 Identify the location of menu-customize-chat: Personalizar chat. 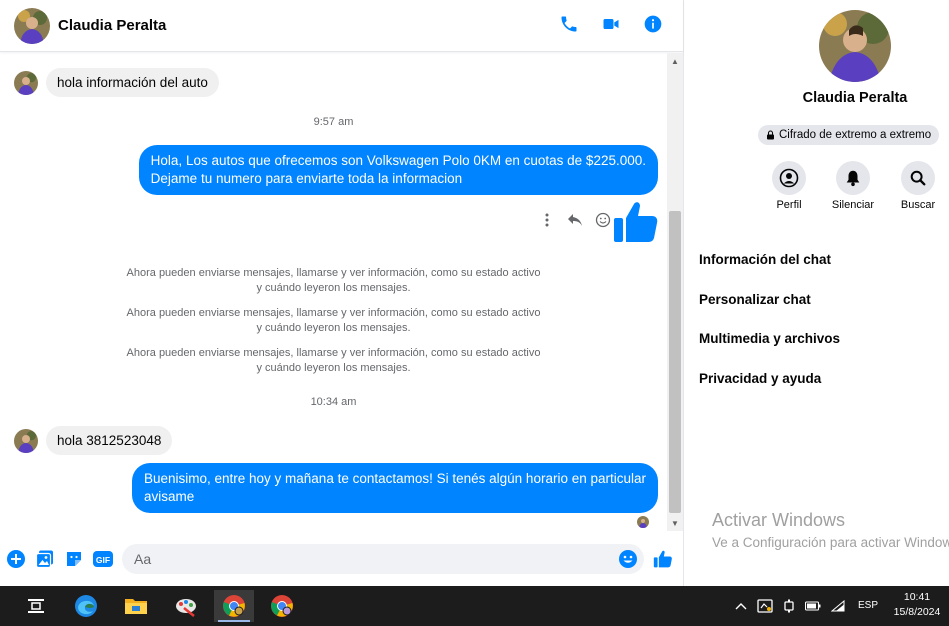
(769, 300).